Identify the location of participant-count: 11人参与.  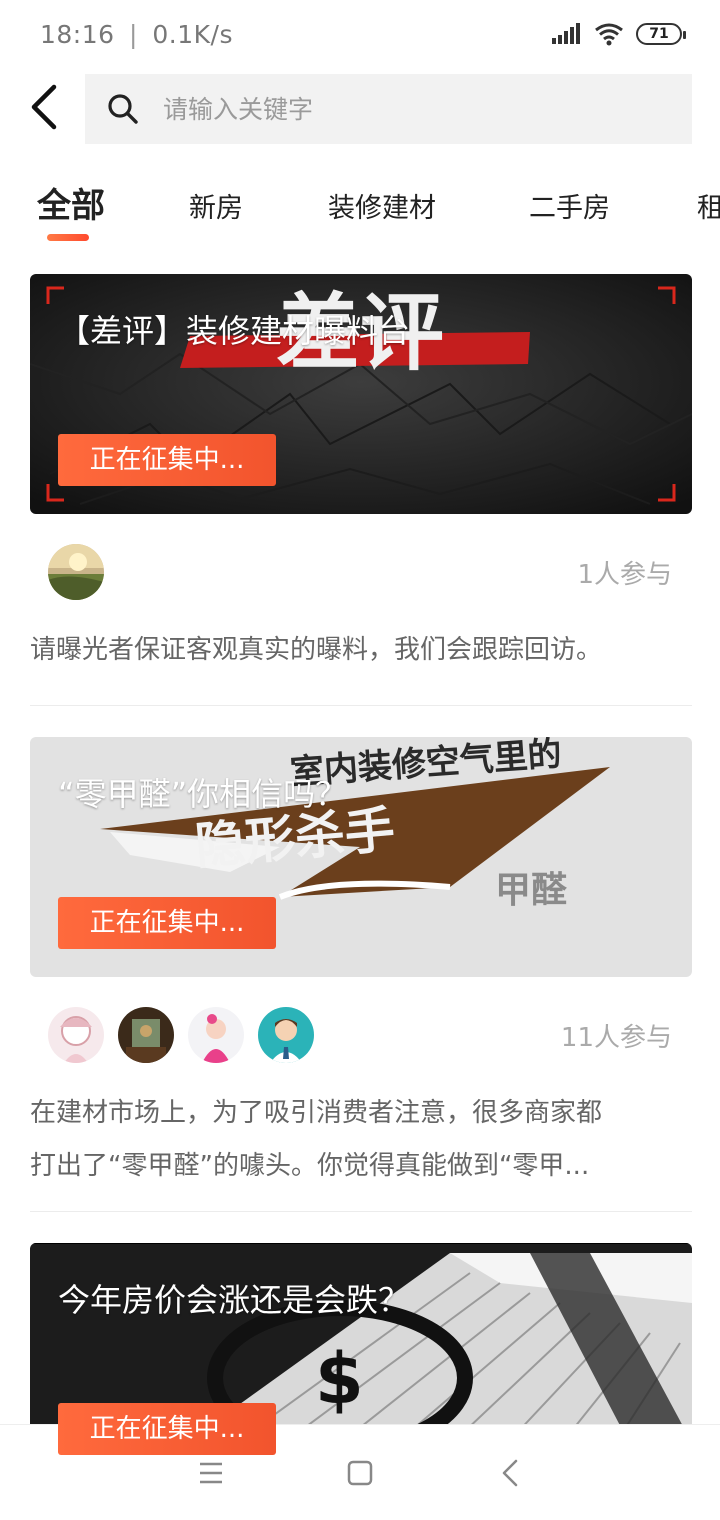
(616, 1038).